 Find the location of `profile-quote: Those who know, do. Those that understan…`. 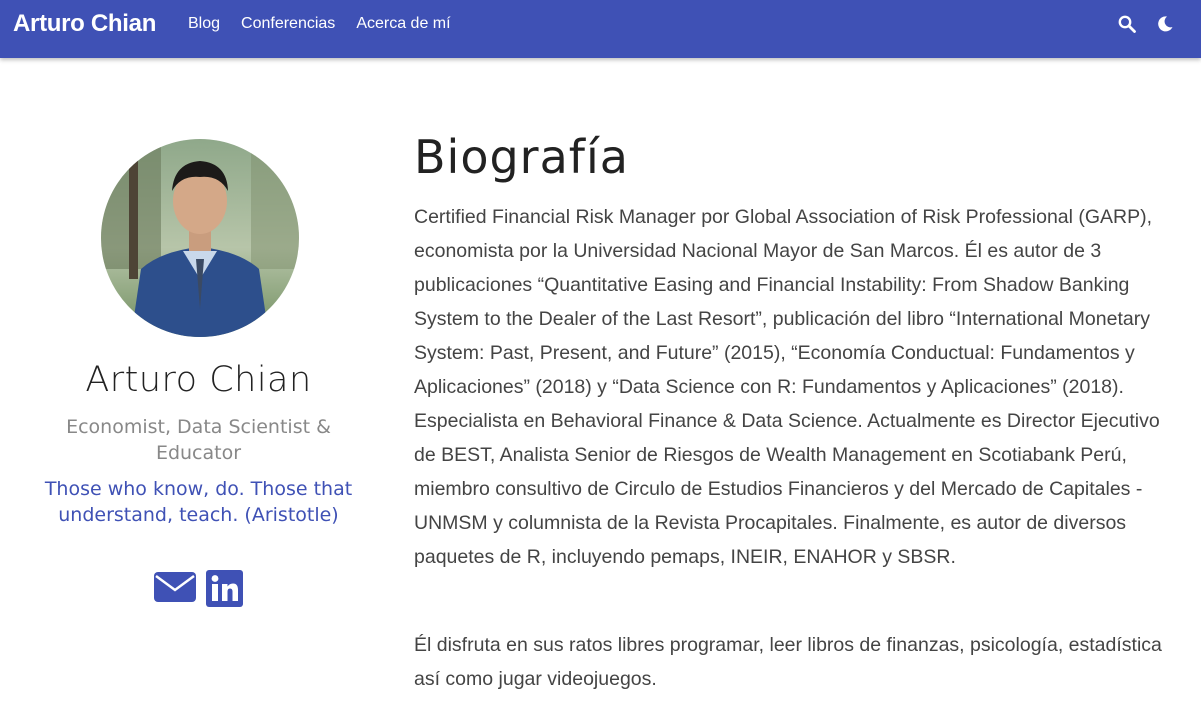

profile-quote: Those who know, do. Those that understan… is located at coordinates (198, 502).